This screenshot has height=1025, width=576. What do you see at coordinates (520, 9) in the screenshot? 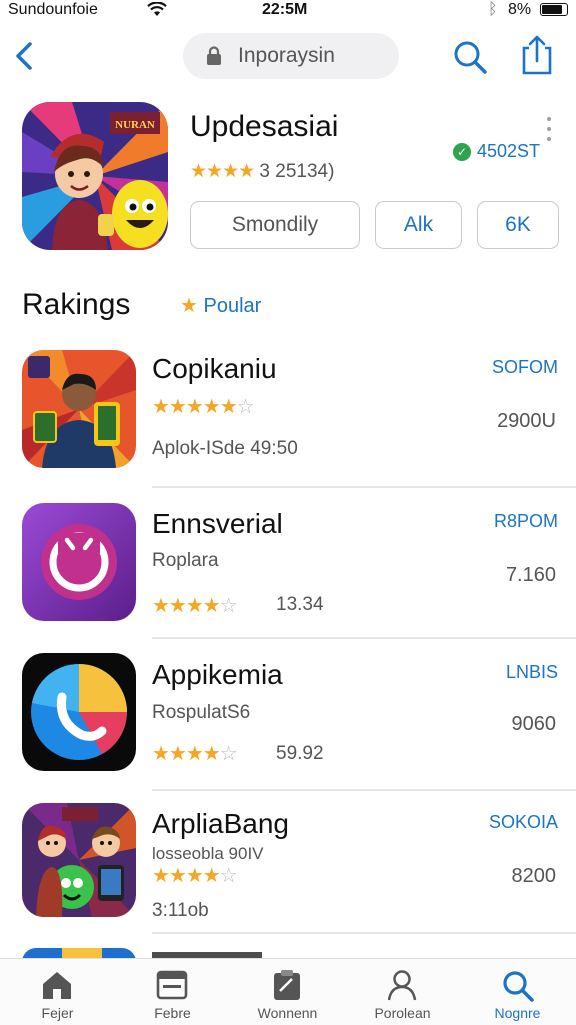
I see `battery-percent: 8%` at bounding box center [520, 9].